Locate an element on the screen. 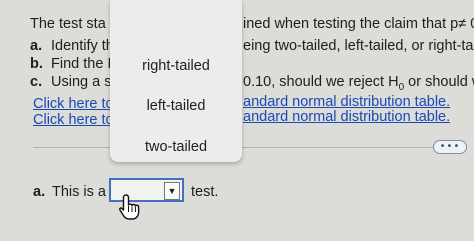 The height and width of the screenshot is (241, 474). hand-pointer-icon is located at coordinates (129, 207).